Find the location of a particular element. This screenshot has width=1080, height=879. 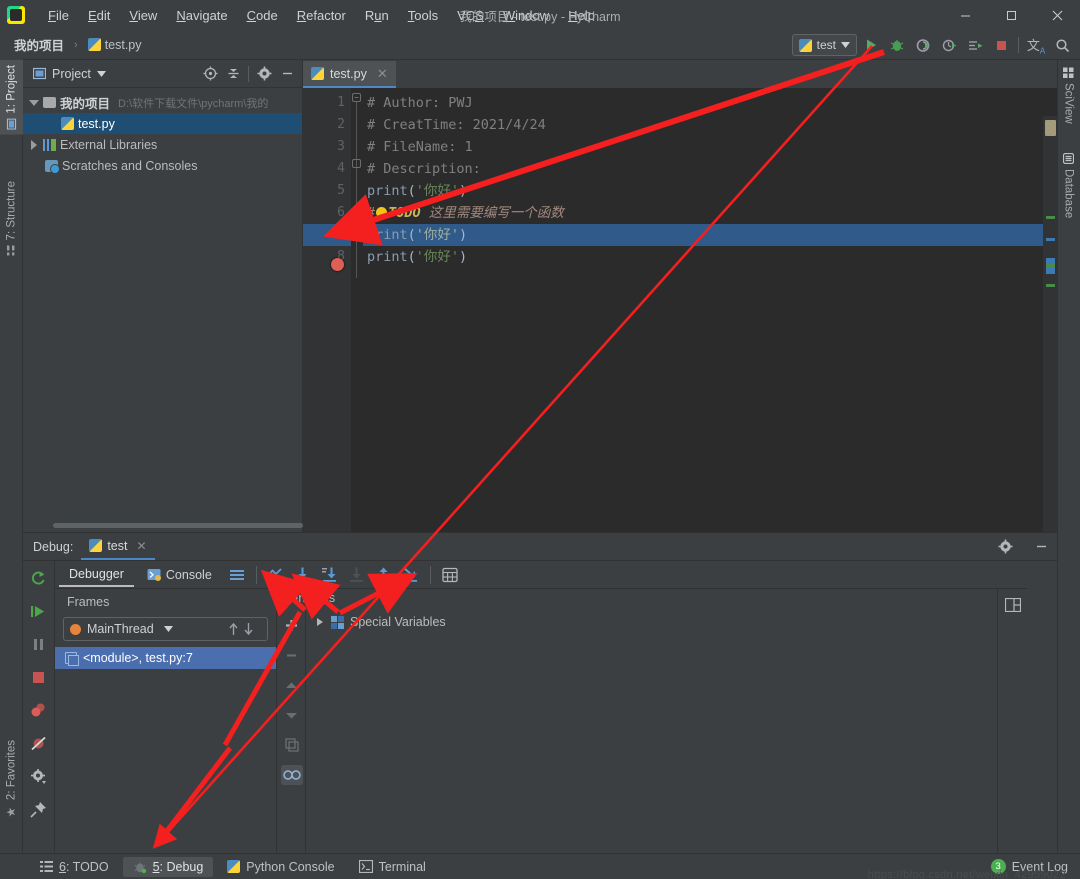

debug-session-tab: test ✕ is located at coordinates (118, 546).